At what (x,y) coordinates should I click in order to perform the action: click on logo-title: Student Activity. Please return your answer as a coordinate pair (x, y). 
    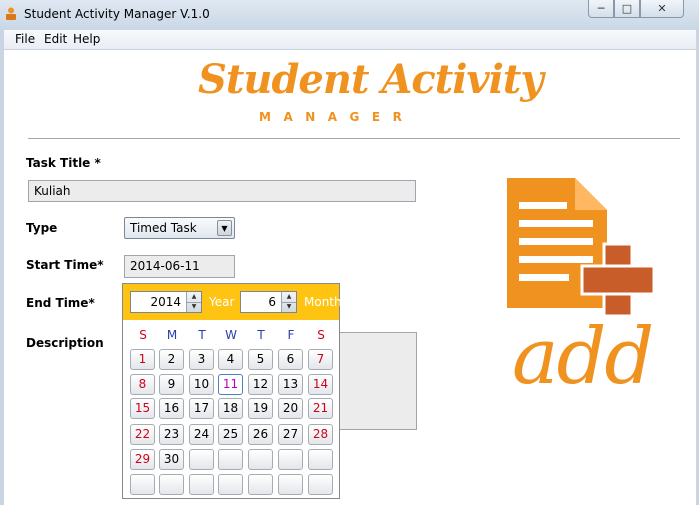
    Looking at the image, I should click on (371, 79).